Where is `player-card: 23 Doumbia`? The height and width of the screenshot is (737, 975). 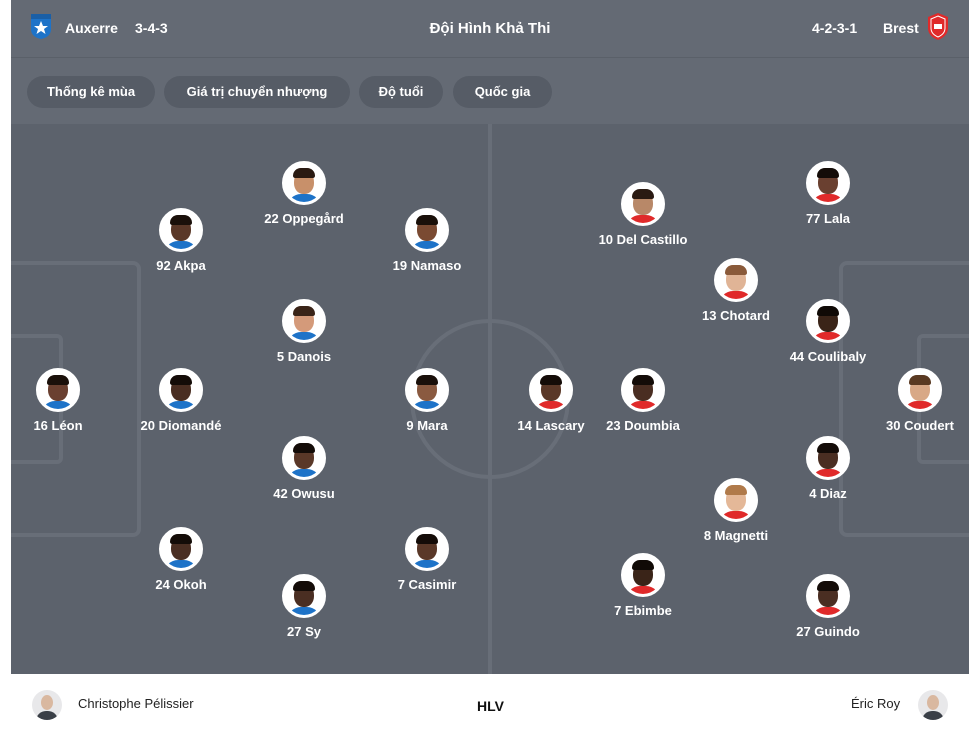
player-card: 23 Doumbia is located at coordinates (643, 401).